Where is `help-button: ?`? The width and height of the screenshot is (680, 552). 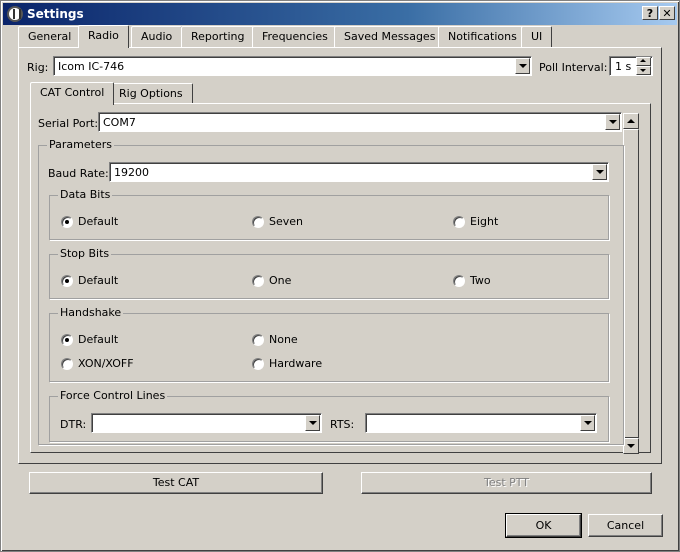
help-button: ? is located at coordinates (650, 13).